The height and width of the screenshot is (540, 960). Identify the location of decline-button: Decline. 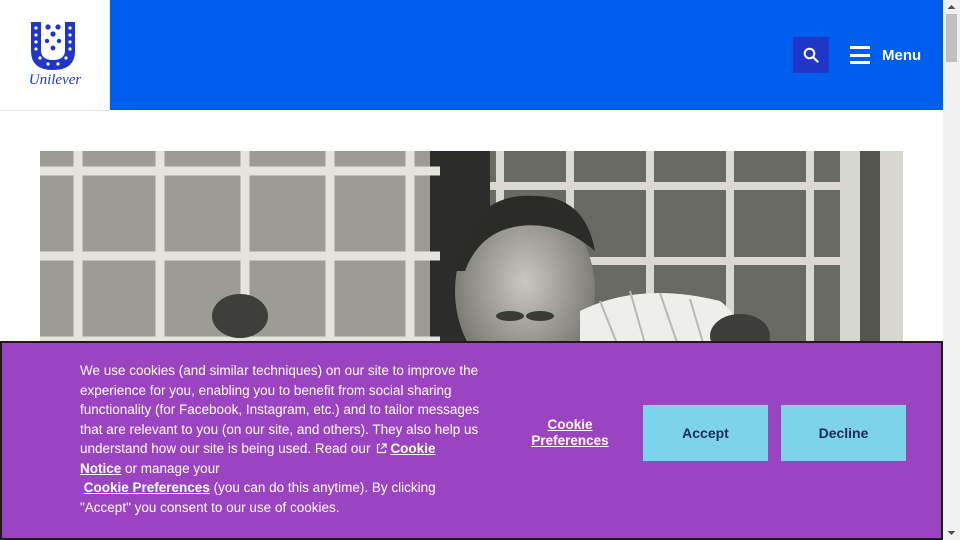
(843, 433).